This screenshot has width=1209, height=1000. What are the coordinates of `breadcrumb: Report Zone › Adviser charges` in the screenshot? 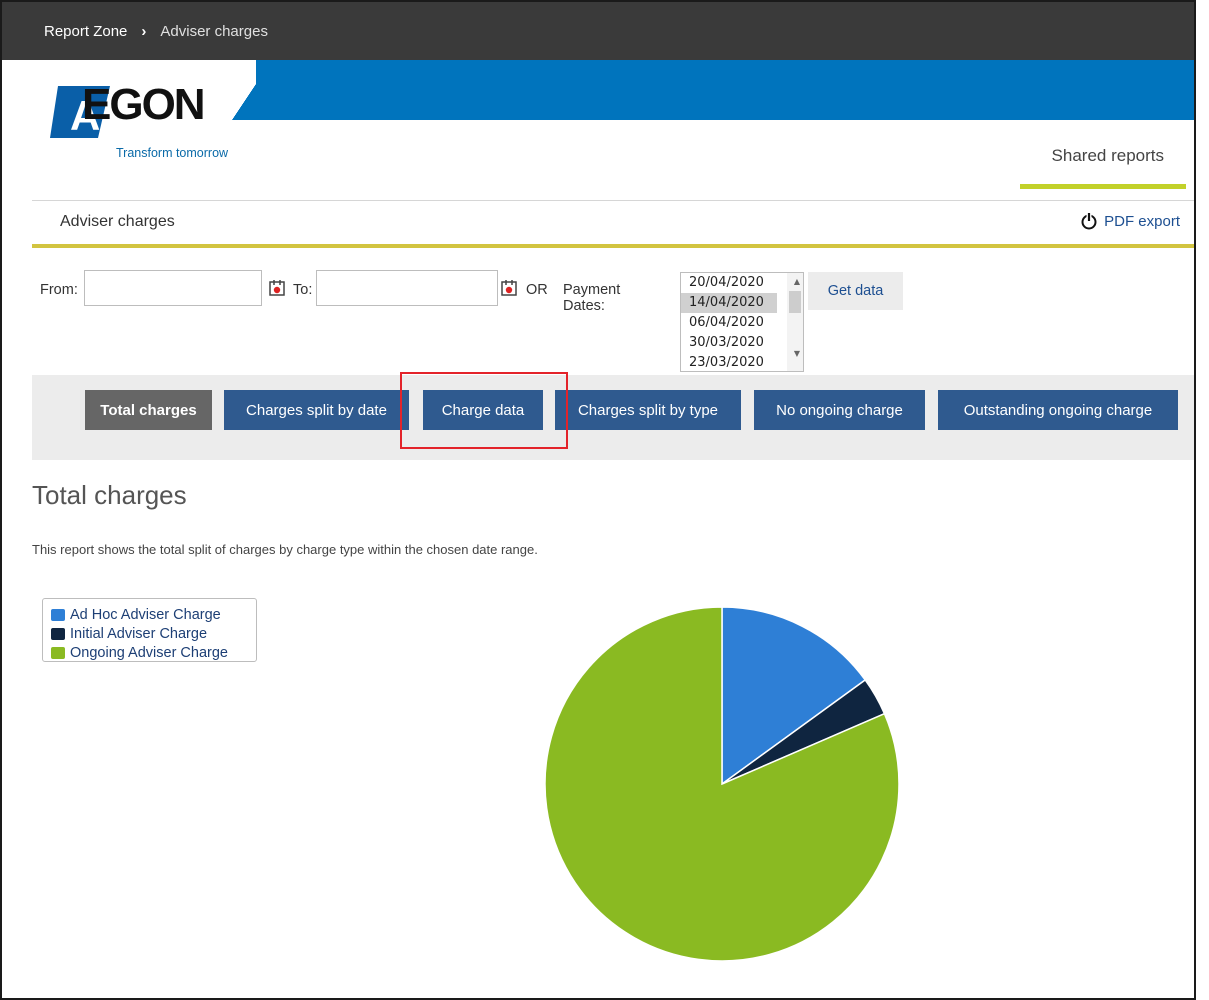 It's located at (598, 31).